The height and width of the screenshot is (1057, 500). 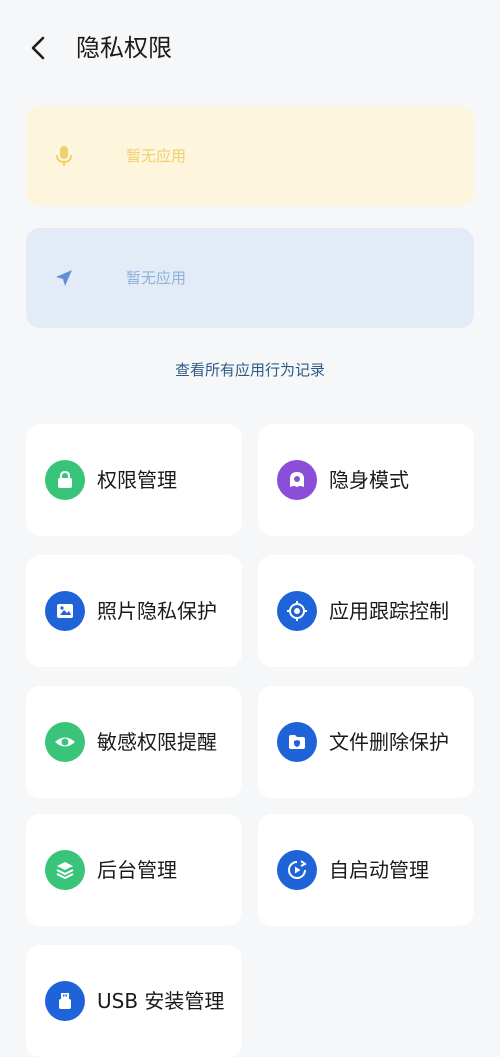 I want to click on tile-file-deletion-protection: 文件删除保护, so click(x=366, y=742).